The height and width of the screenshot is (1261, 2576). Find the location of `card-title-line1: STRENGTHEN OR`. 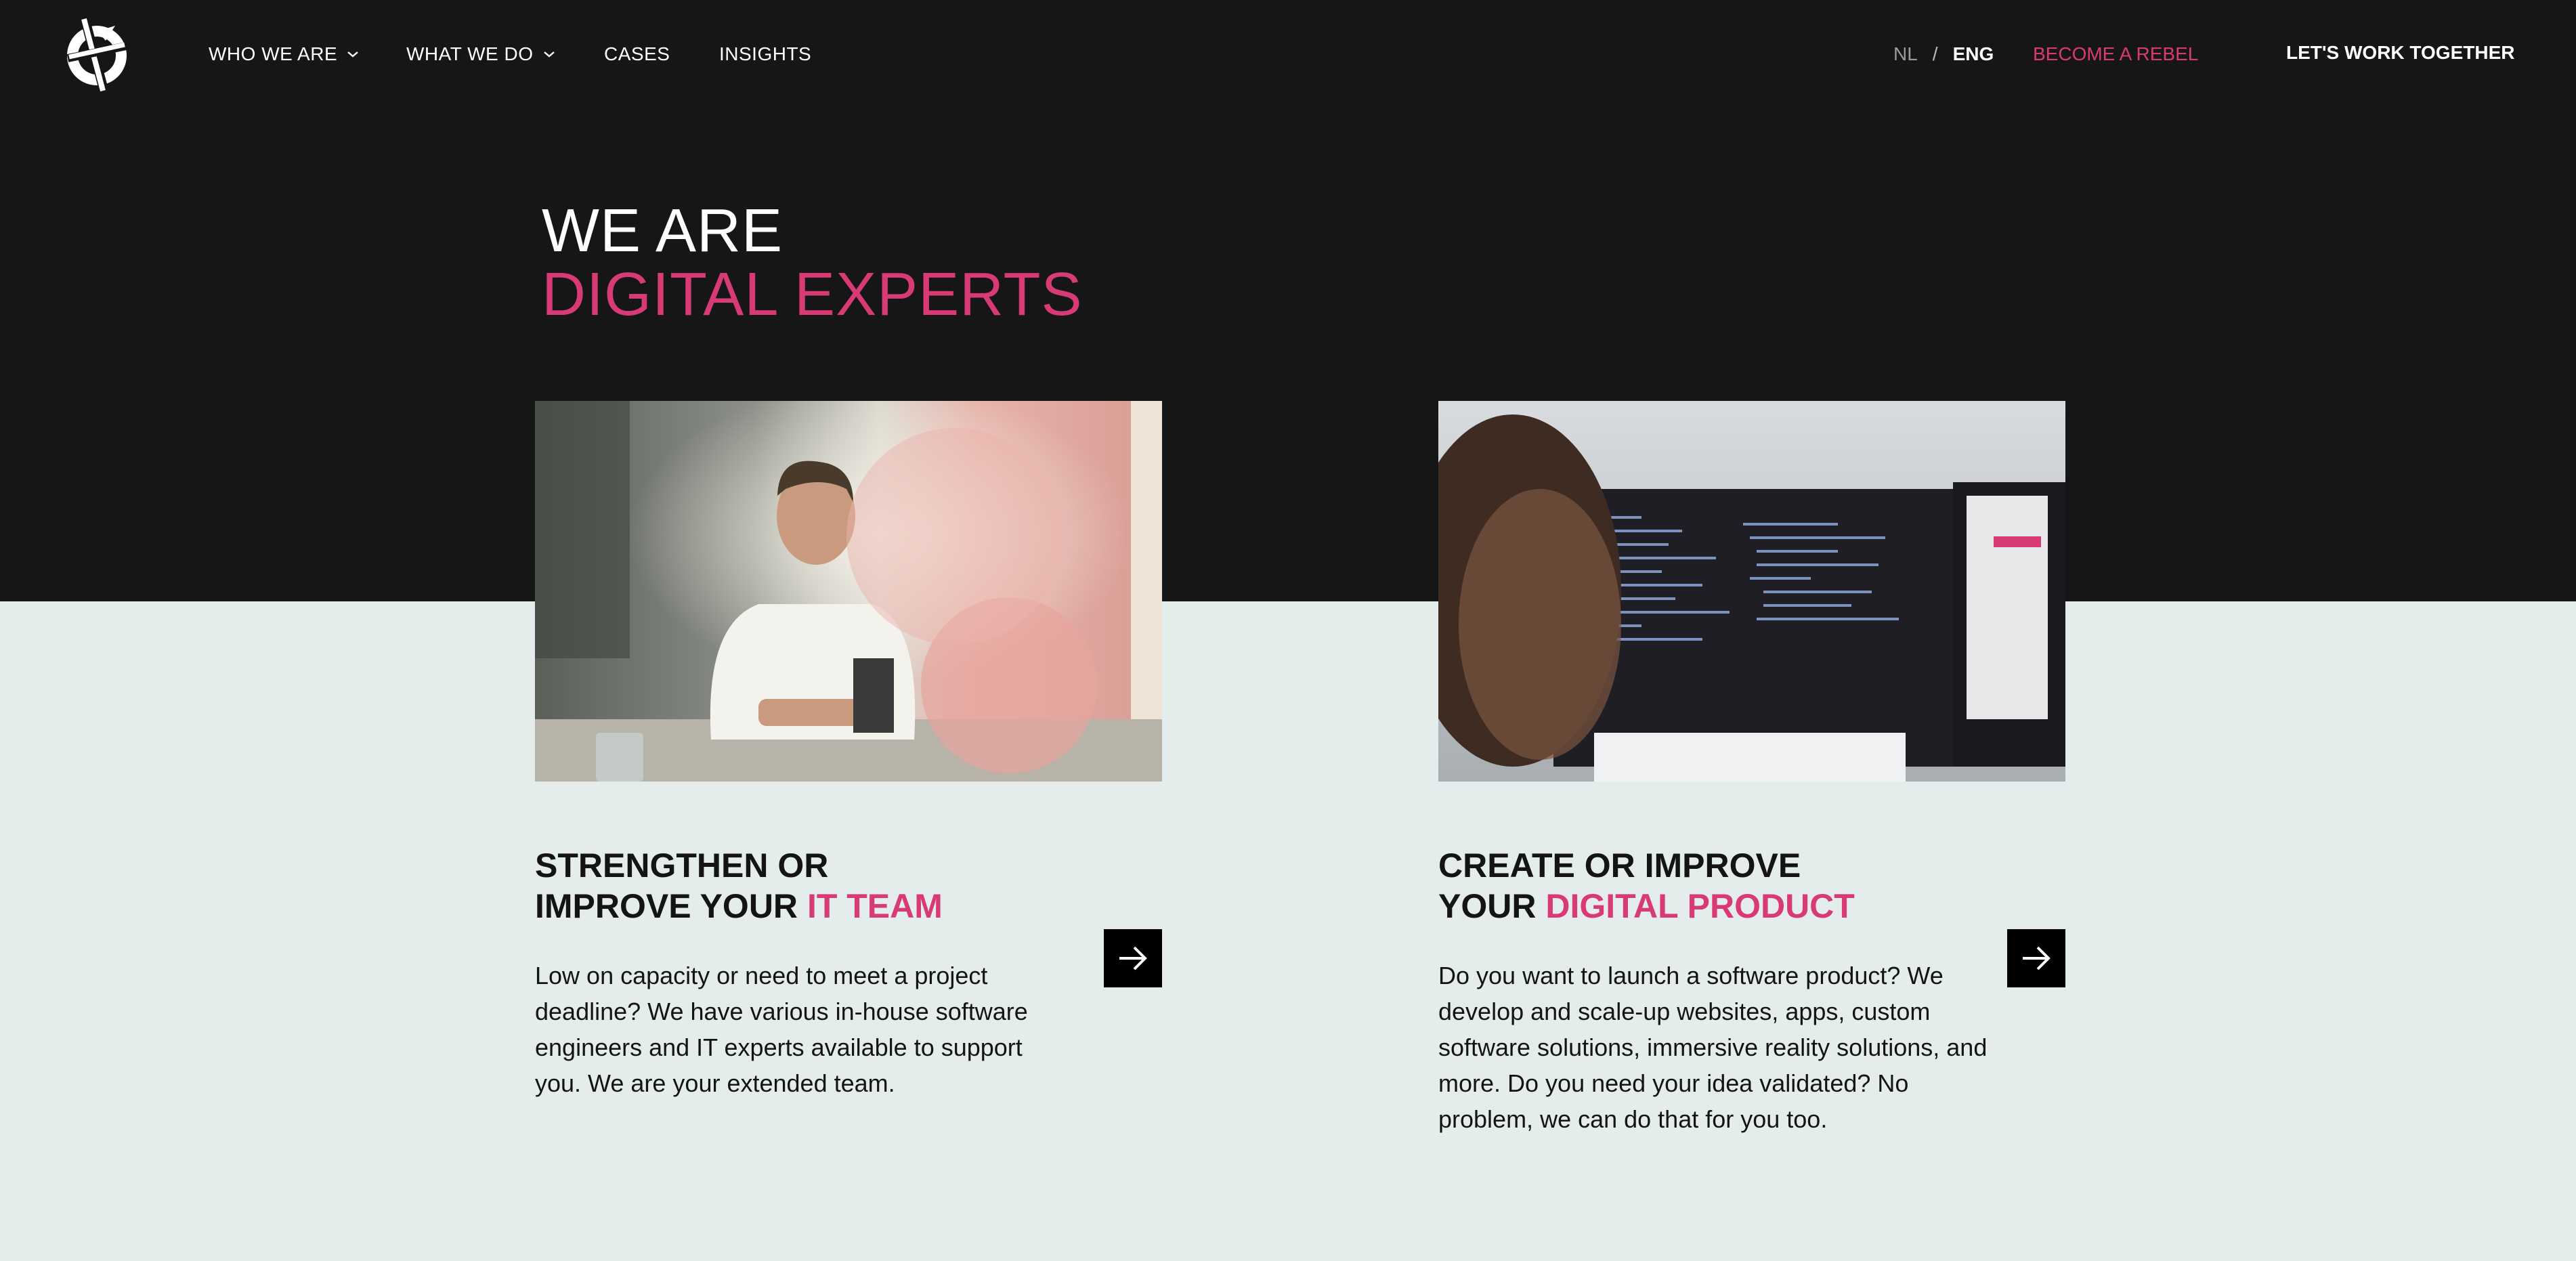

card-title-line1: STRENGTHEN OR is located at coordinates (682, 866).